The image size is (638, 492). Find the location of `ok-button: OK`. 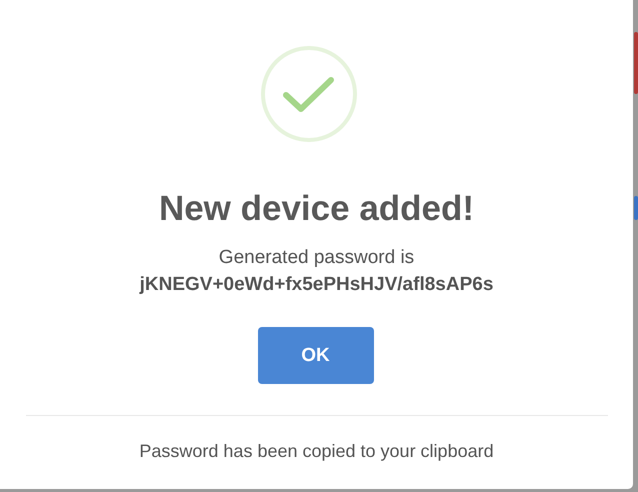

ok-button: OK is located at coordinates (316, 355).